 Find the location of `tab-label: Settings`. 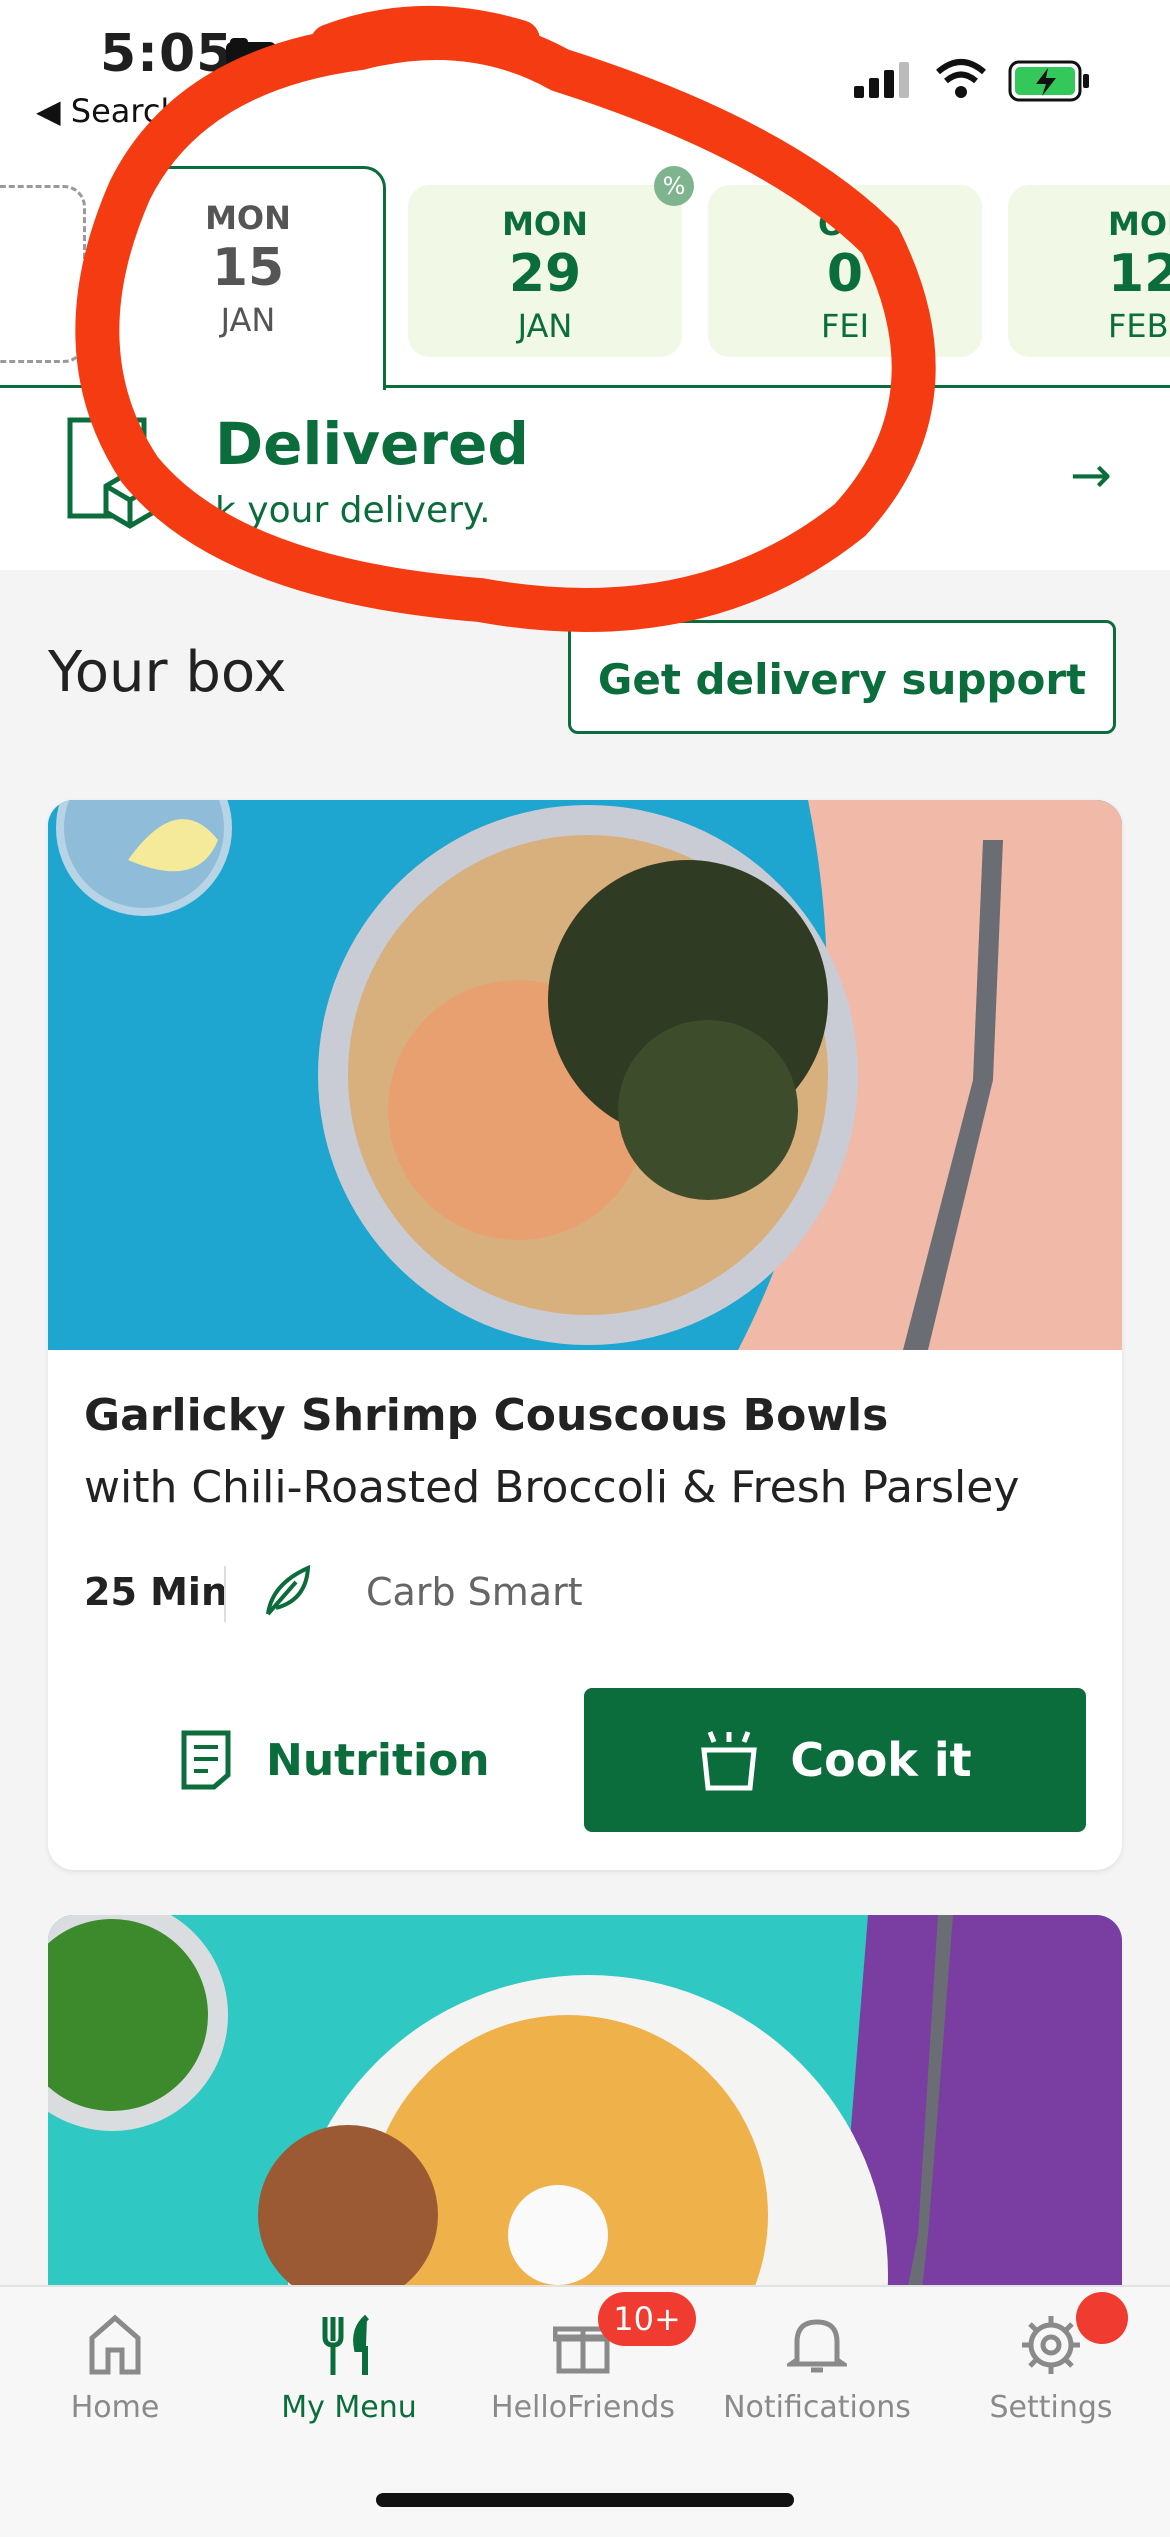

tab-label: Settings is located at coordinates (1051, 2407).